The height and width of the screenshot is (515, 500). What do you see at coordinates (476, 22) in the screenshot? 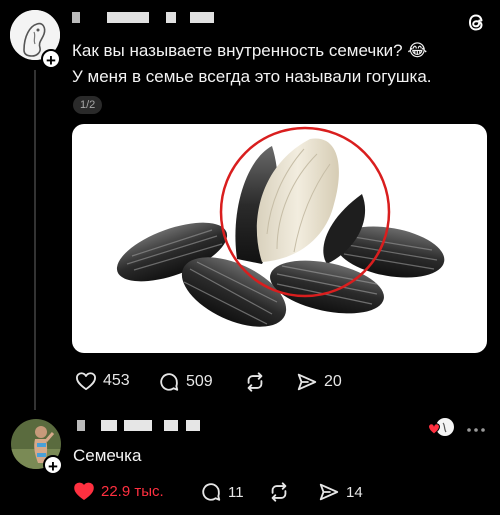
I see `threads-icon` at bounding box center [476, 22].